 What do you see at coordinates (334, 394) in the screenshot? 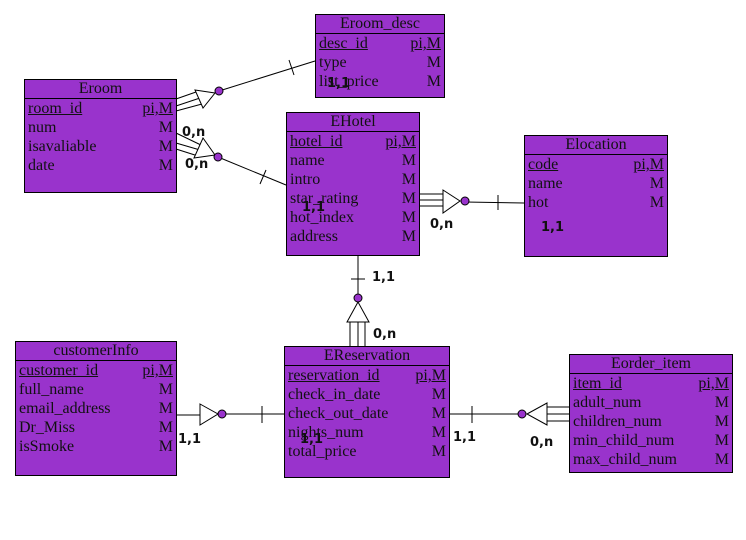
I see `attribute-name: check_in_date` at bounding box center [334, 394].